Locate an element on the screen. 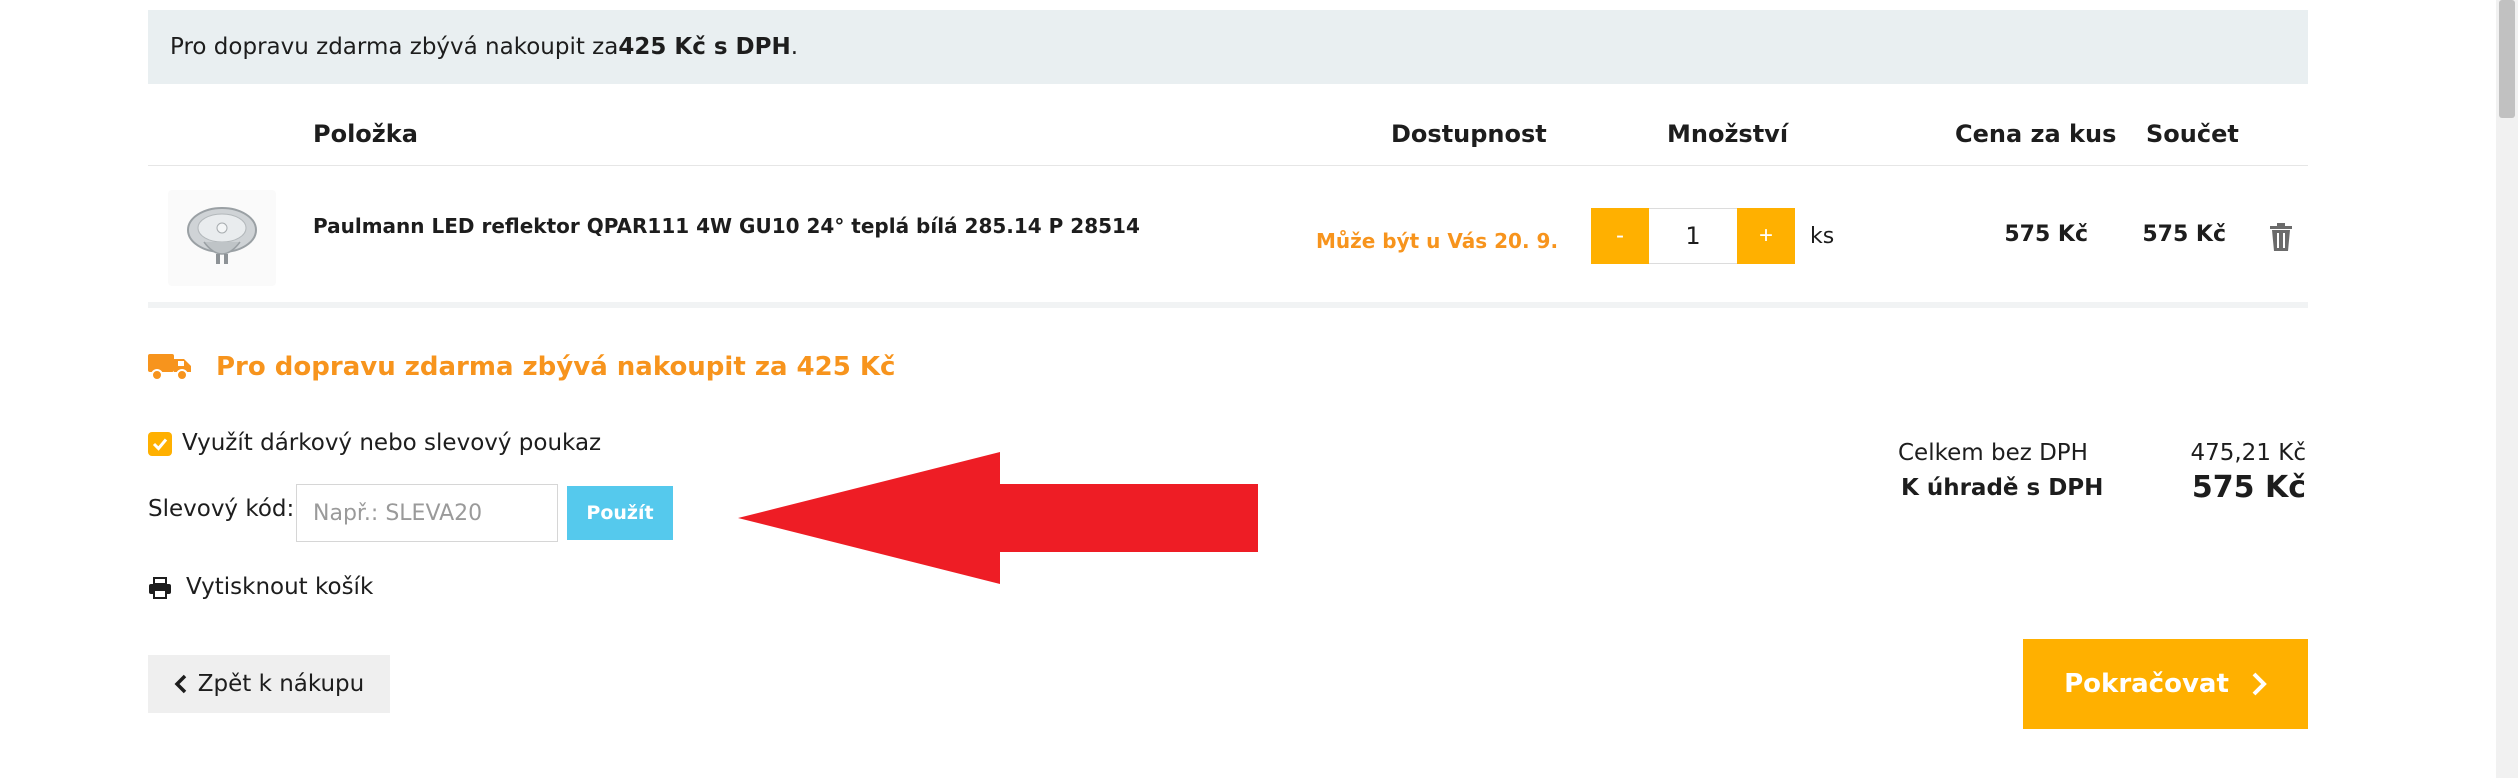  continue-label: Pokračovat is located at coordinates (2146, 684).